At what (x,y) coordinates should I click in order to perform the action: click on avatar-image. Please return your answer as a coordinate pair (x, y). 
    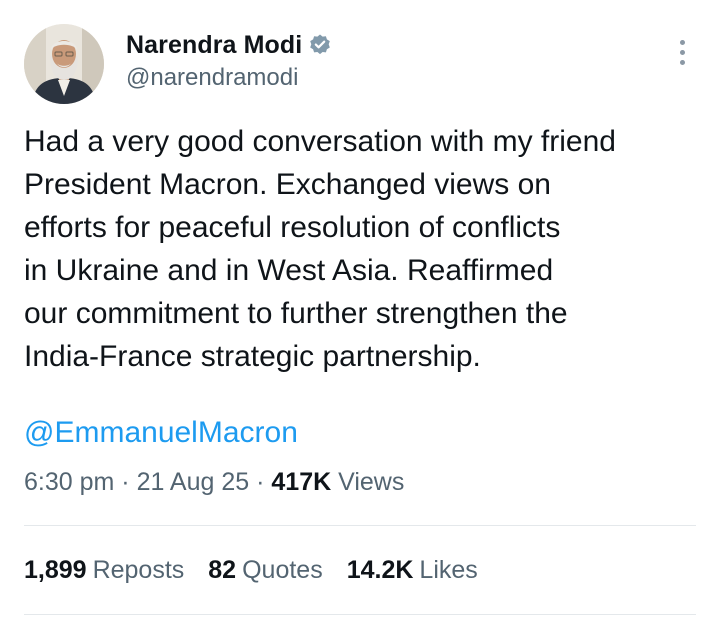
    Looking at the image, I should click on (64, 64).